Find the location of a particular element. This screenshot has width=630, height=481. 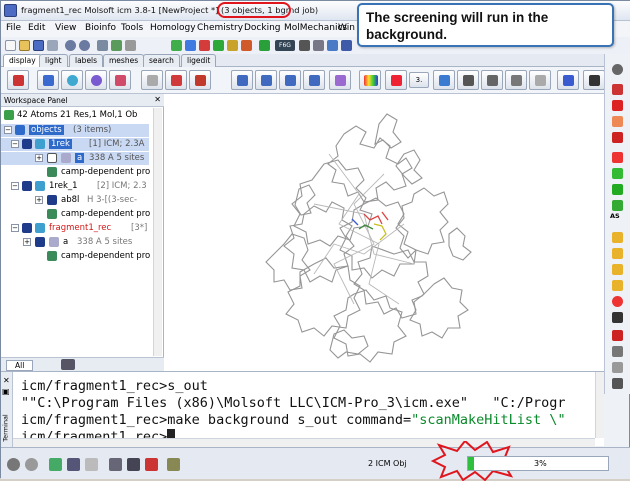

zoom-icon is located at coordinates (617, 121).